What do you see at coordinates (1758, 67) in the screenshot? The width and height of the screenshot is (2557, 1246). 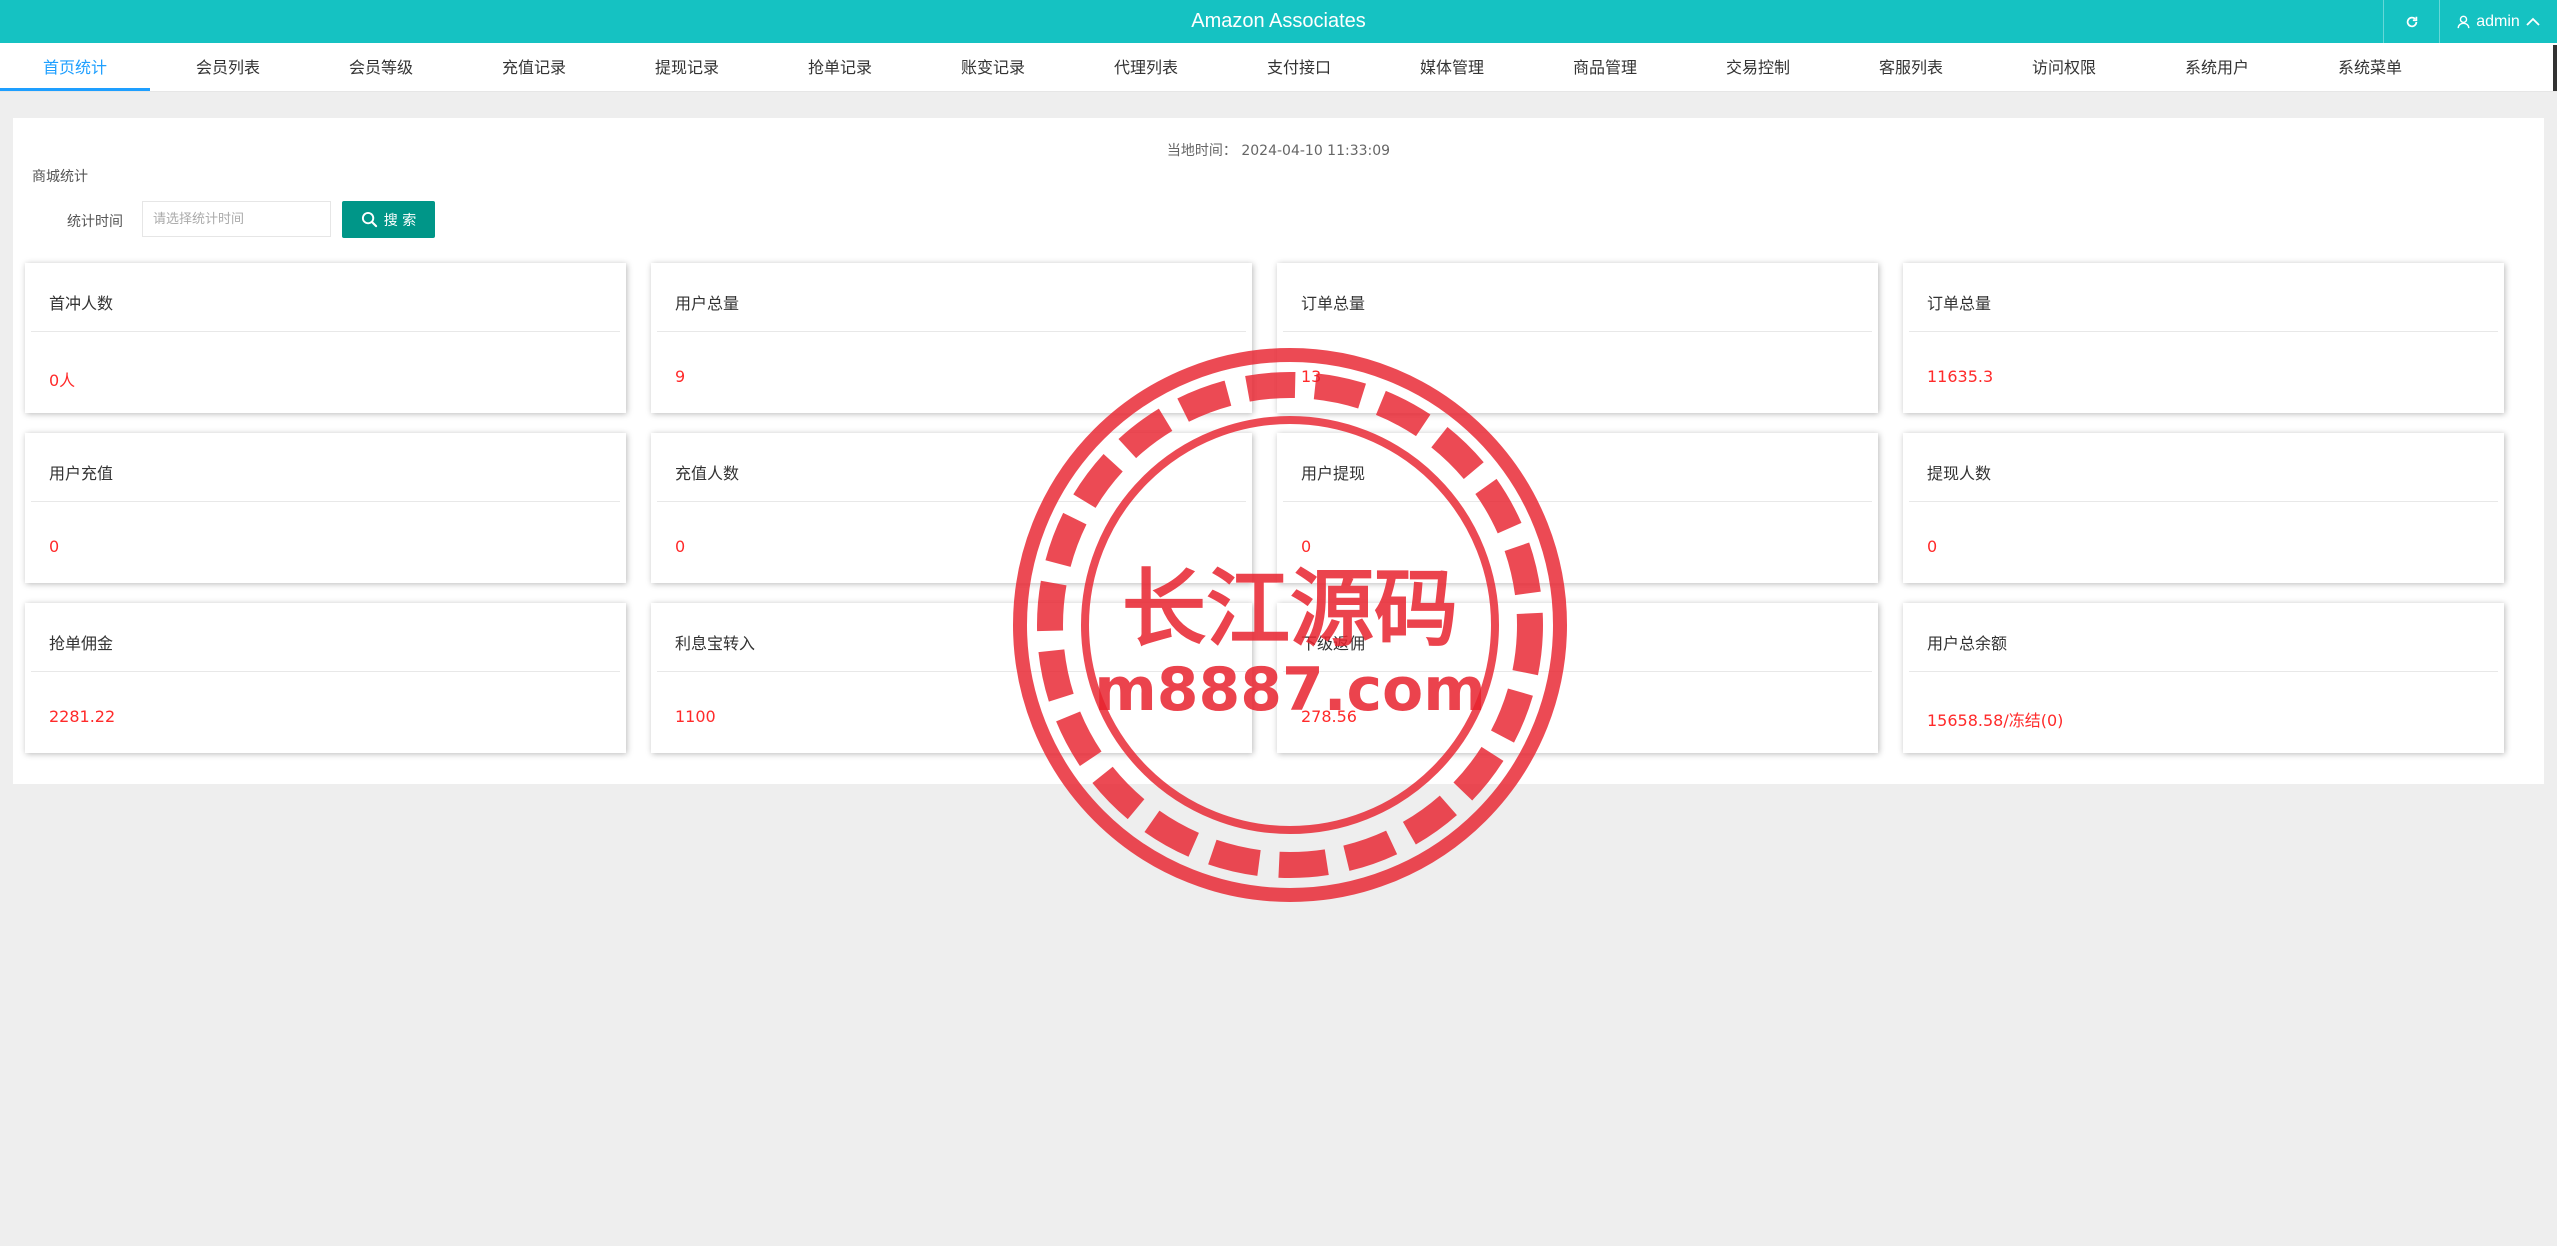 I see `tab-trade-control: 交易控制` at bounding box center [1758, 67].